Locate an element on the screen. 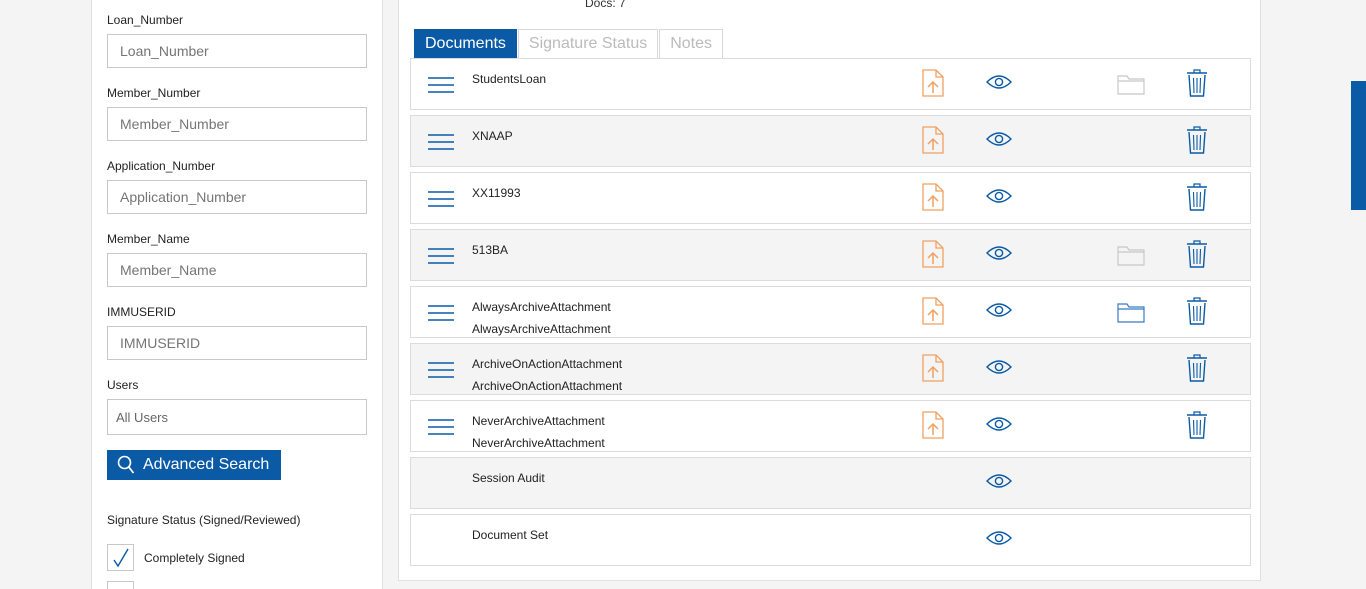 The height and width of the screenshot is (589, 1366). document-title: StudentsLoan is located at coordinates (509, 79).